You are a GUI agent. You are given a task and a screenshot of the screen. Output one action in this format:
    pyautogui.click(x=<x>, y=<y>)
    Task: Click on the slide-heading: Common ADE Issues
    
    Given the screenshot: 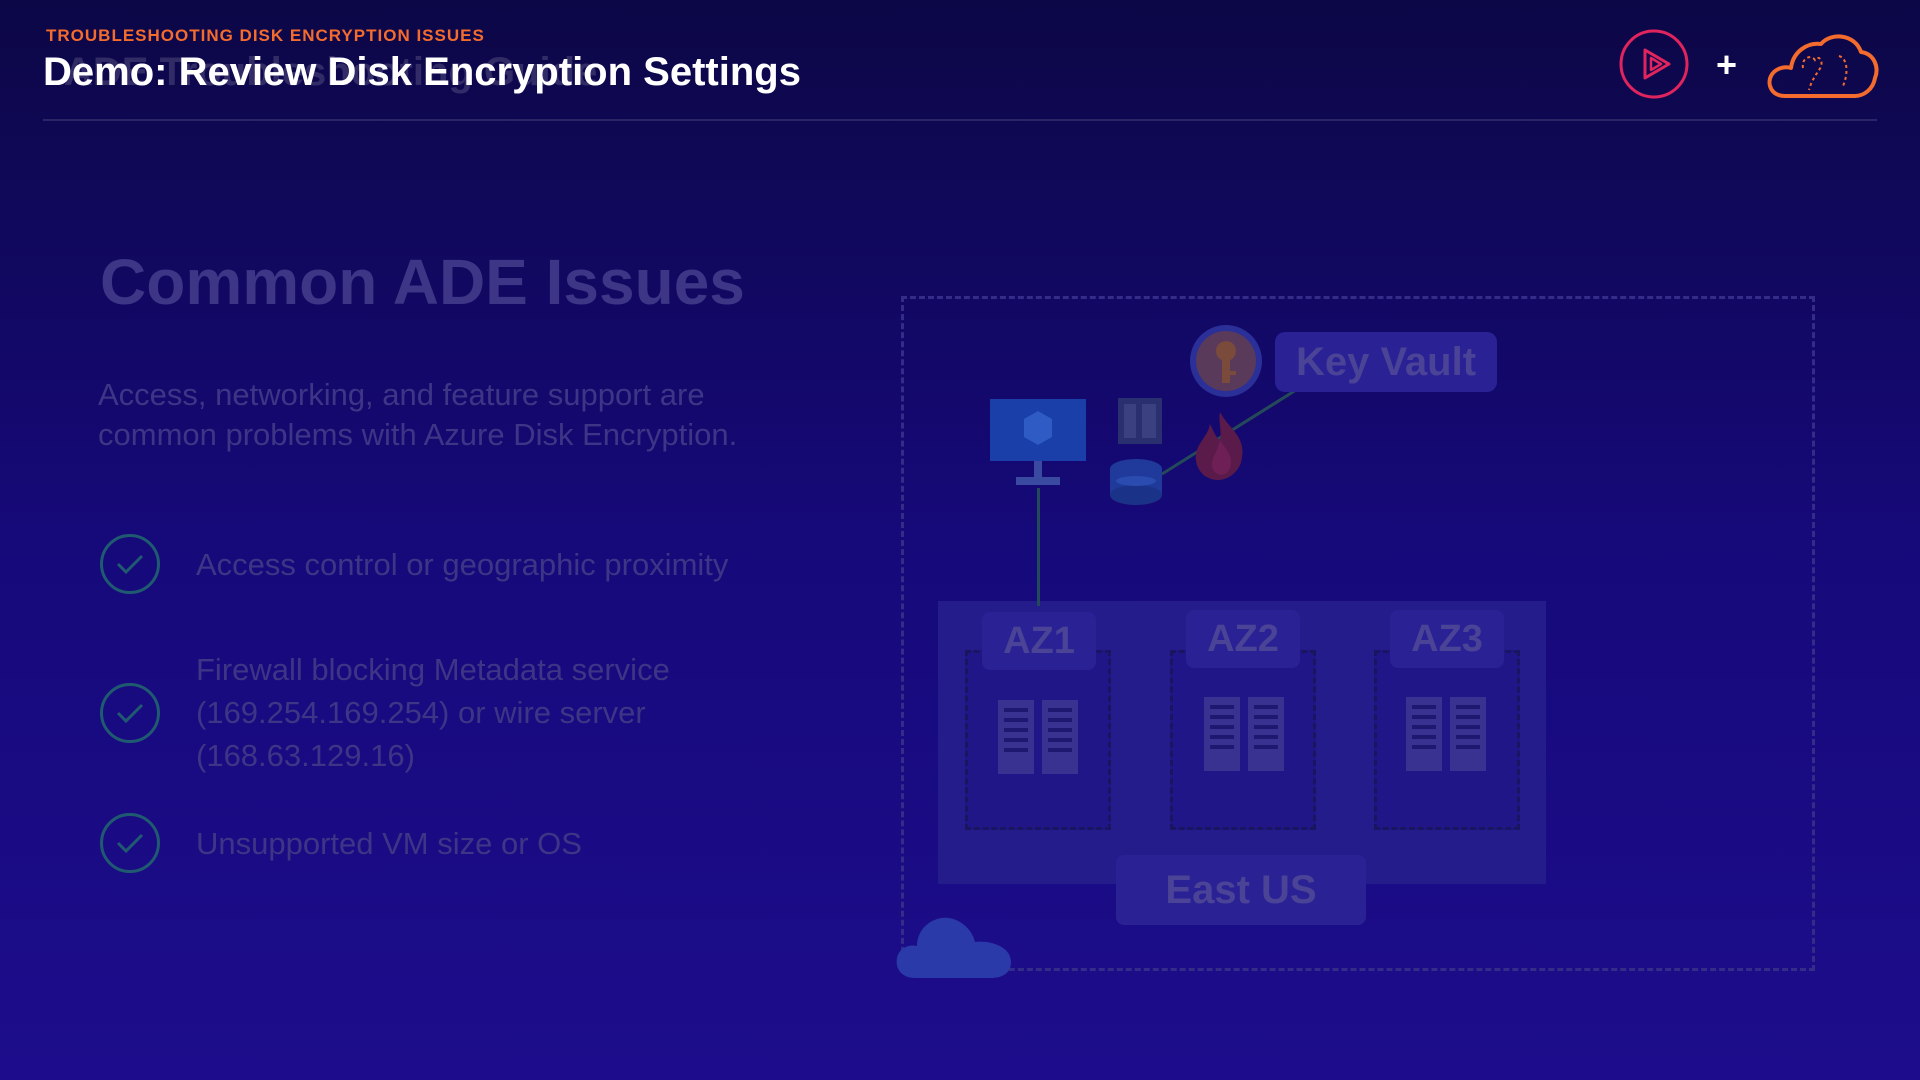 What is the action you would take?
    pyautogui.click(x=422, y=282)
    